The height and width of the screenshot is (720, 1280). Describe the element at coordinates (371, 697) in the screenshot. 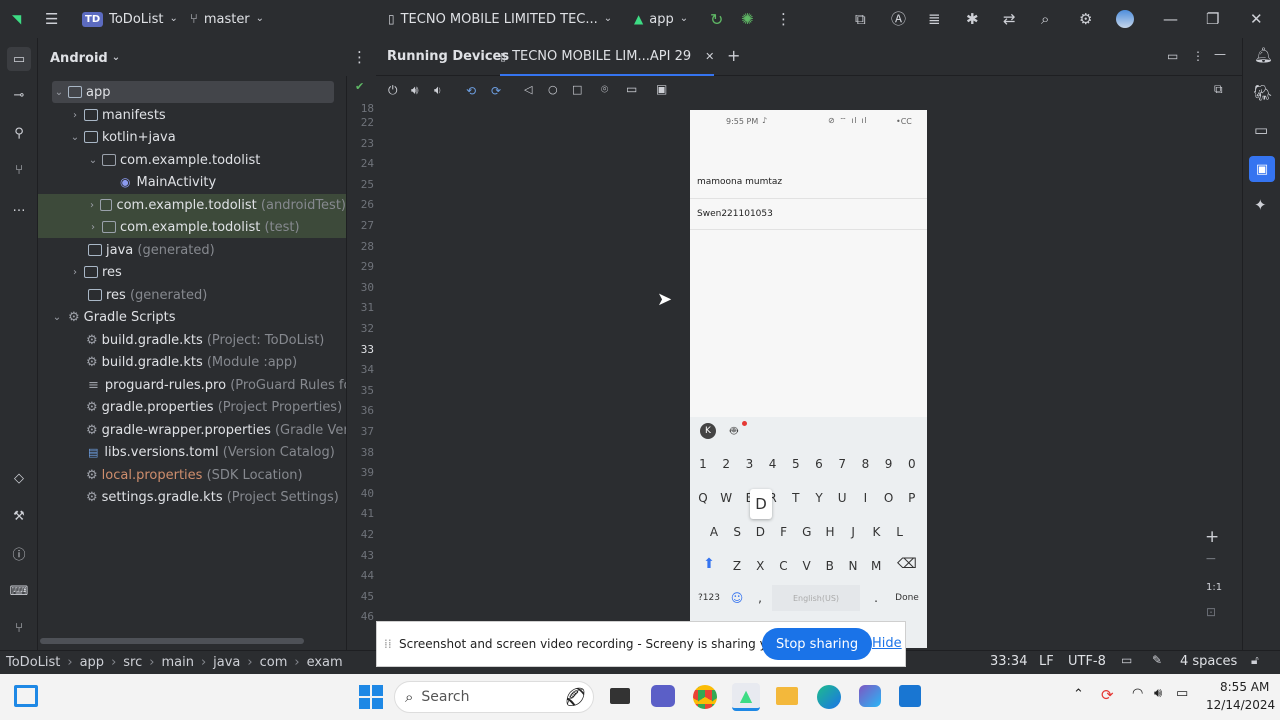

I see `start-menu-icon` at that location.